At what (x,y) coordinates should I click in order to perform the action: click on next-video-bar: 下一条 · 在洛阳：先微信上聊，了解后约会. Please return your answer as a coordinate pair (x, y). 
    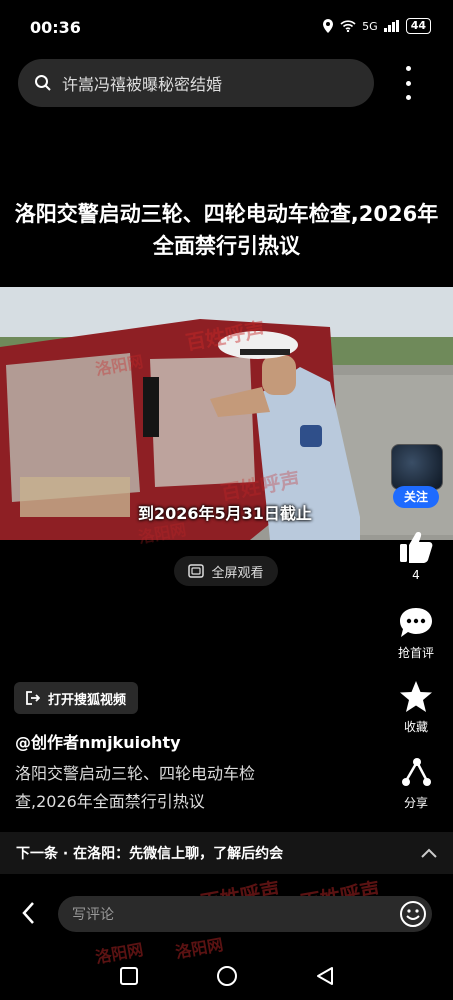
    Looking at the image, I should click on (226, 853).